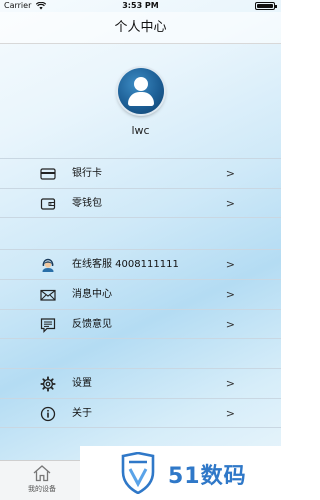  I want to click on avatar, so click(141, 91).